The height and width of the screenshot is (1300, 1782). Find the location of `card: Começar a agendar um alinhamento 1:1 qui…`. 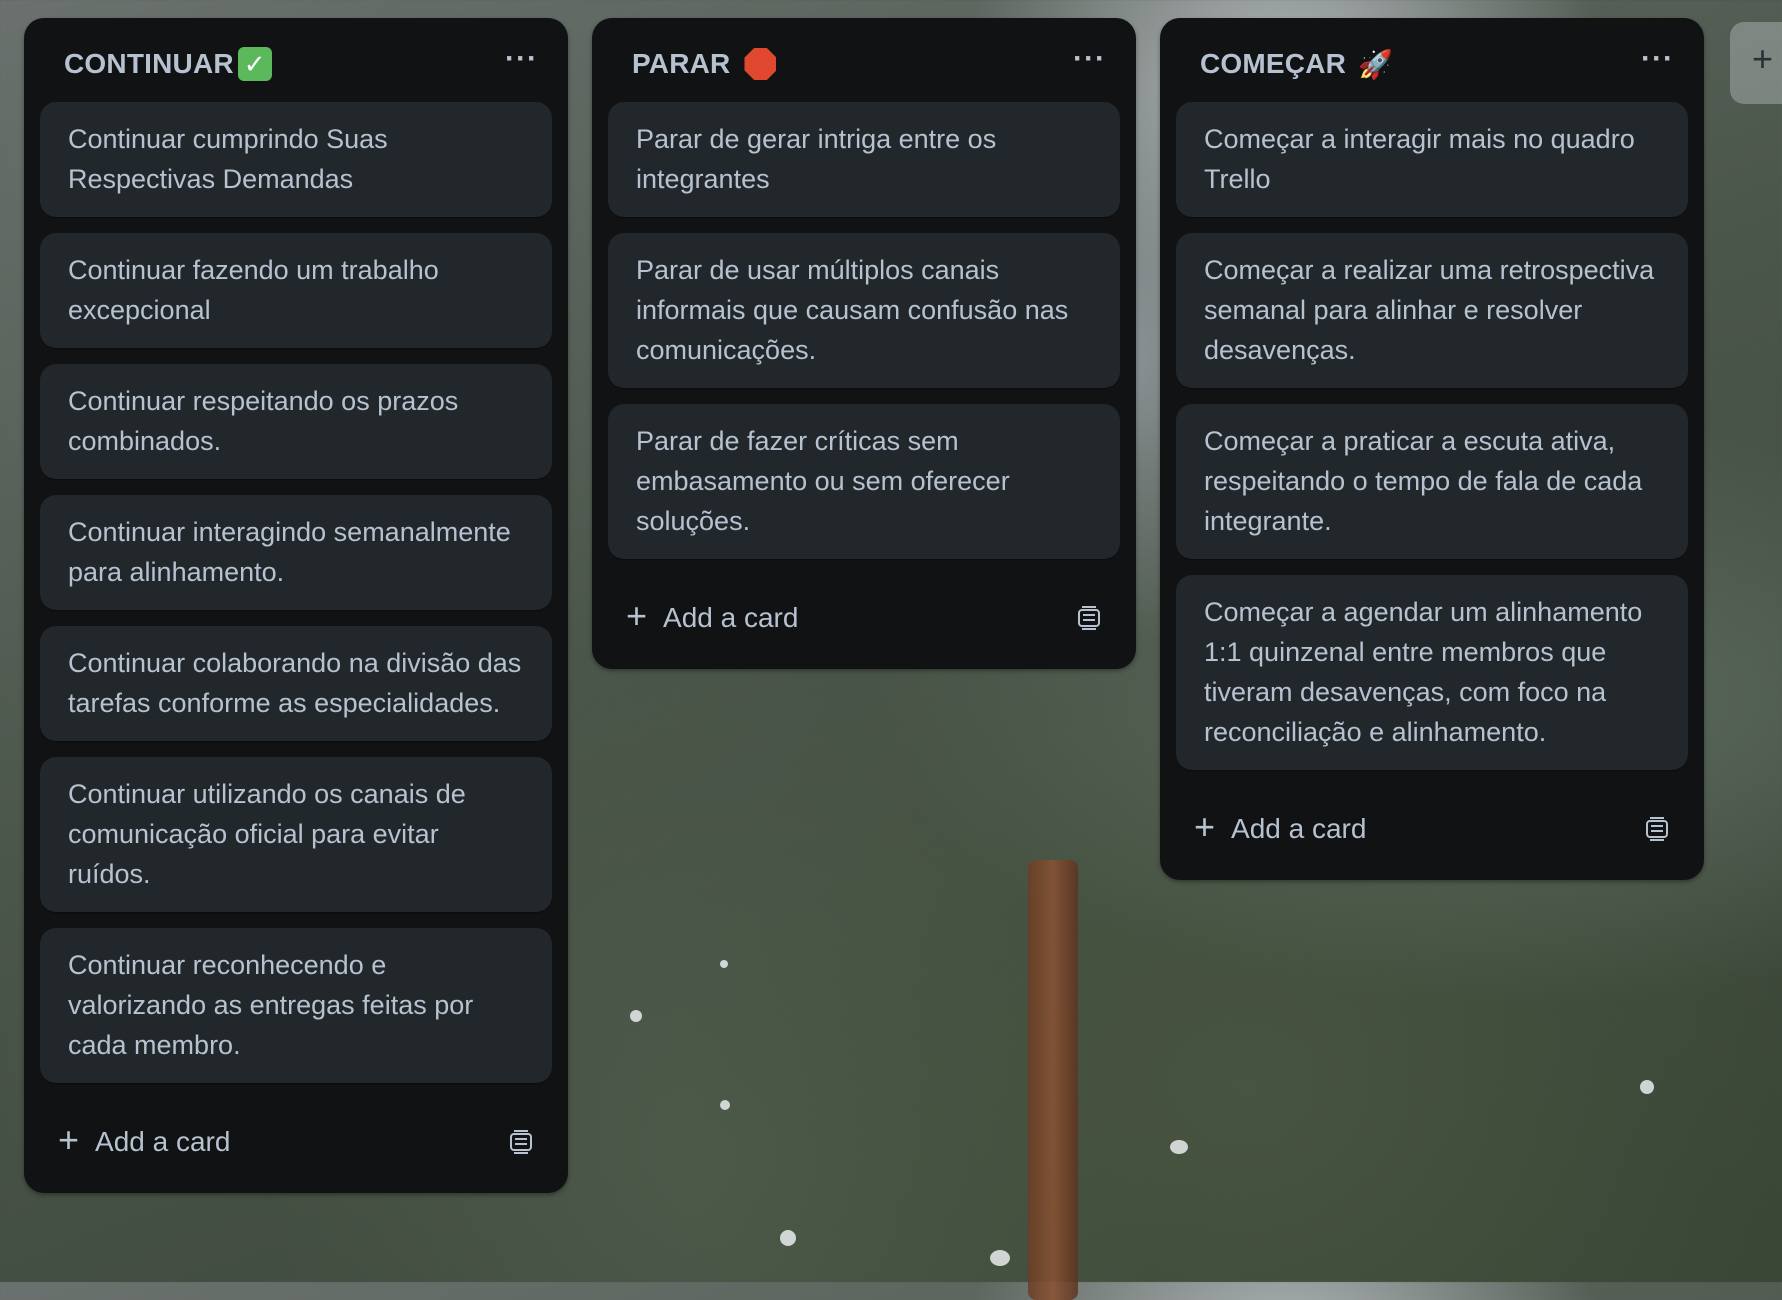

card: Começar a agendar um alinhamento 1:1 qui… is located at coordinates (1432, 672).